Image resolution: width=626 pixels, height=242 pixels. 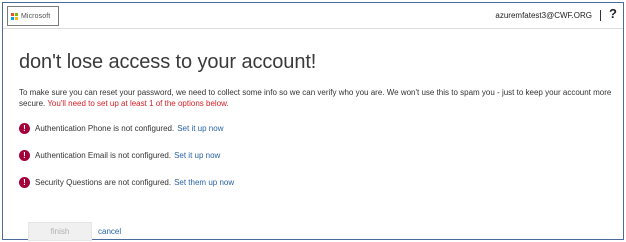 I want to click on header-divider, so click(x=600, y=15).